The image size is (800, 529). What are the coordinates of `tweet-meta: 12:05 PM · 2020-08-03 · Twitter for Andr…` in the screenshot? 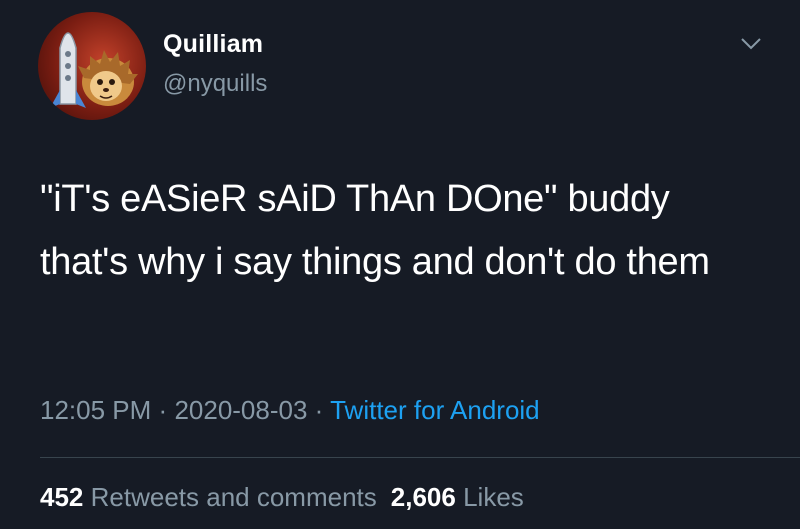 It's located at (290, 410).